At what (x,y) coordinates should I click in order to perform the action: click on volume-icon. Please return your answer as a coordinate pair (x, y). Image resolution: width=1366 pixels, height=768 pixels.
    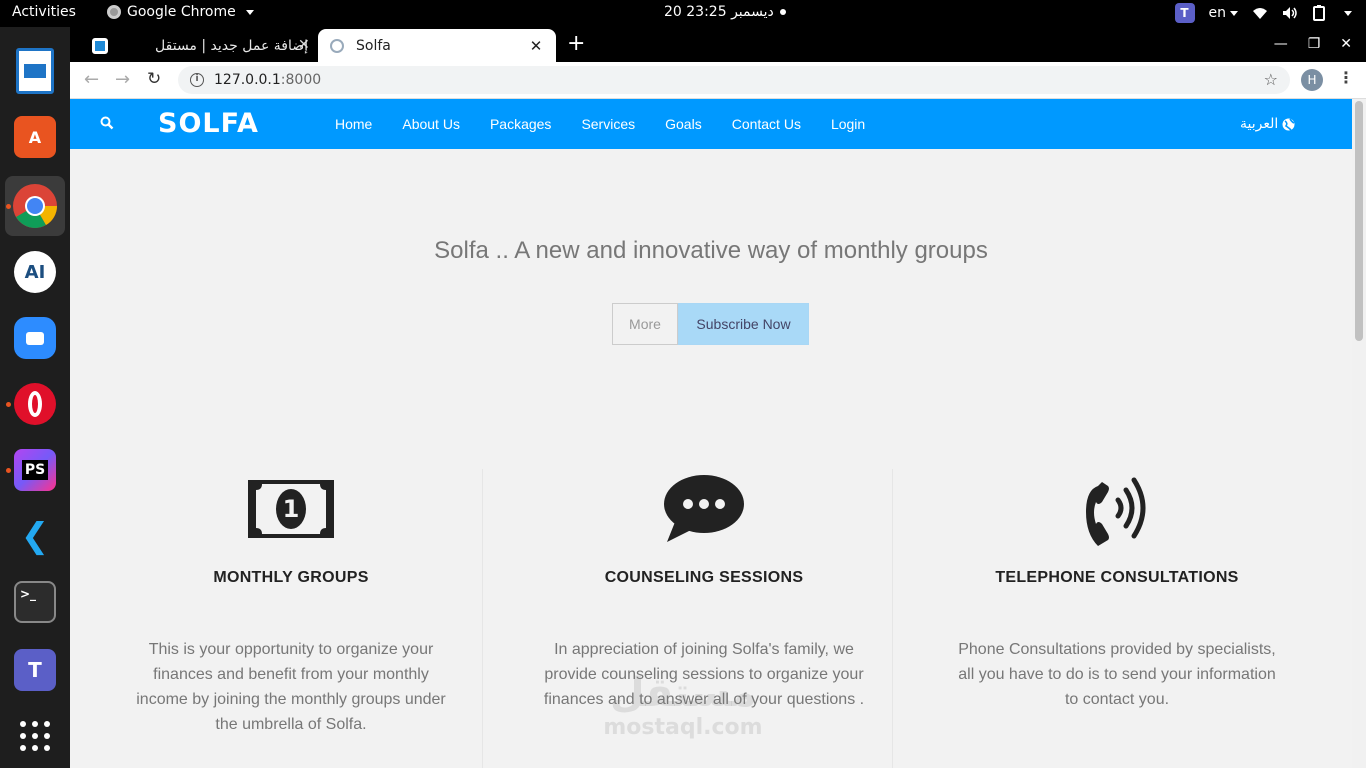
    Looking at the image, I should click on (1290, 13).